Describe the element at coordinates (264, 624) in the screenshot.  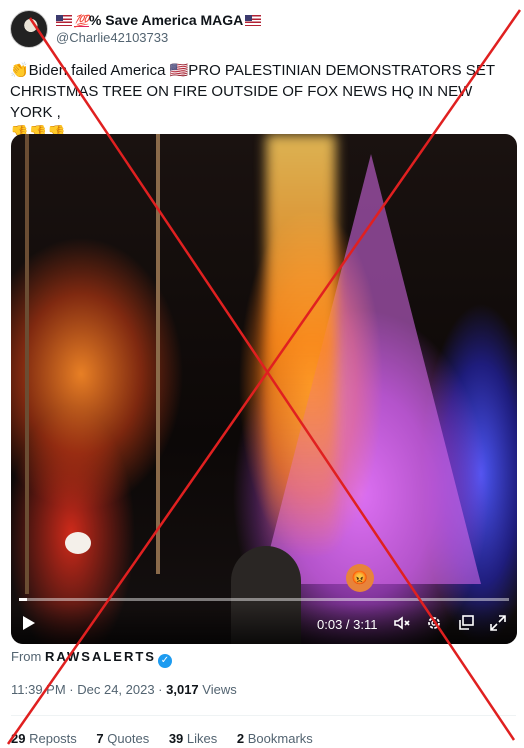
I see `video-controls: 0:03 / 3:11` at that location.